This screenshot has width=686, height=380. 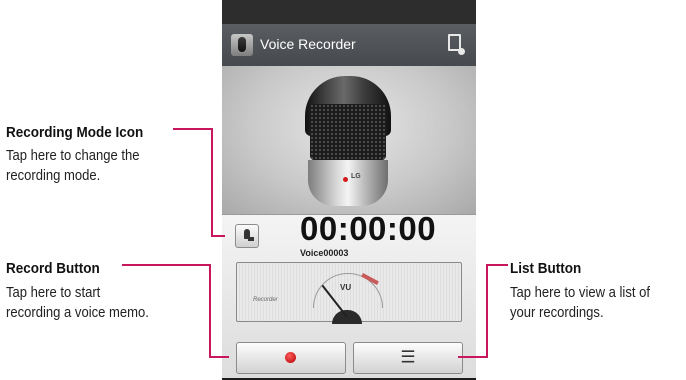 I want to click on app-title: Voice Recorder, so click(x=308, y=44).